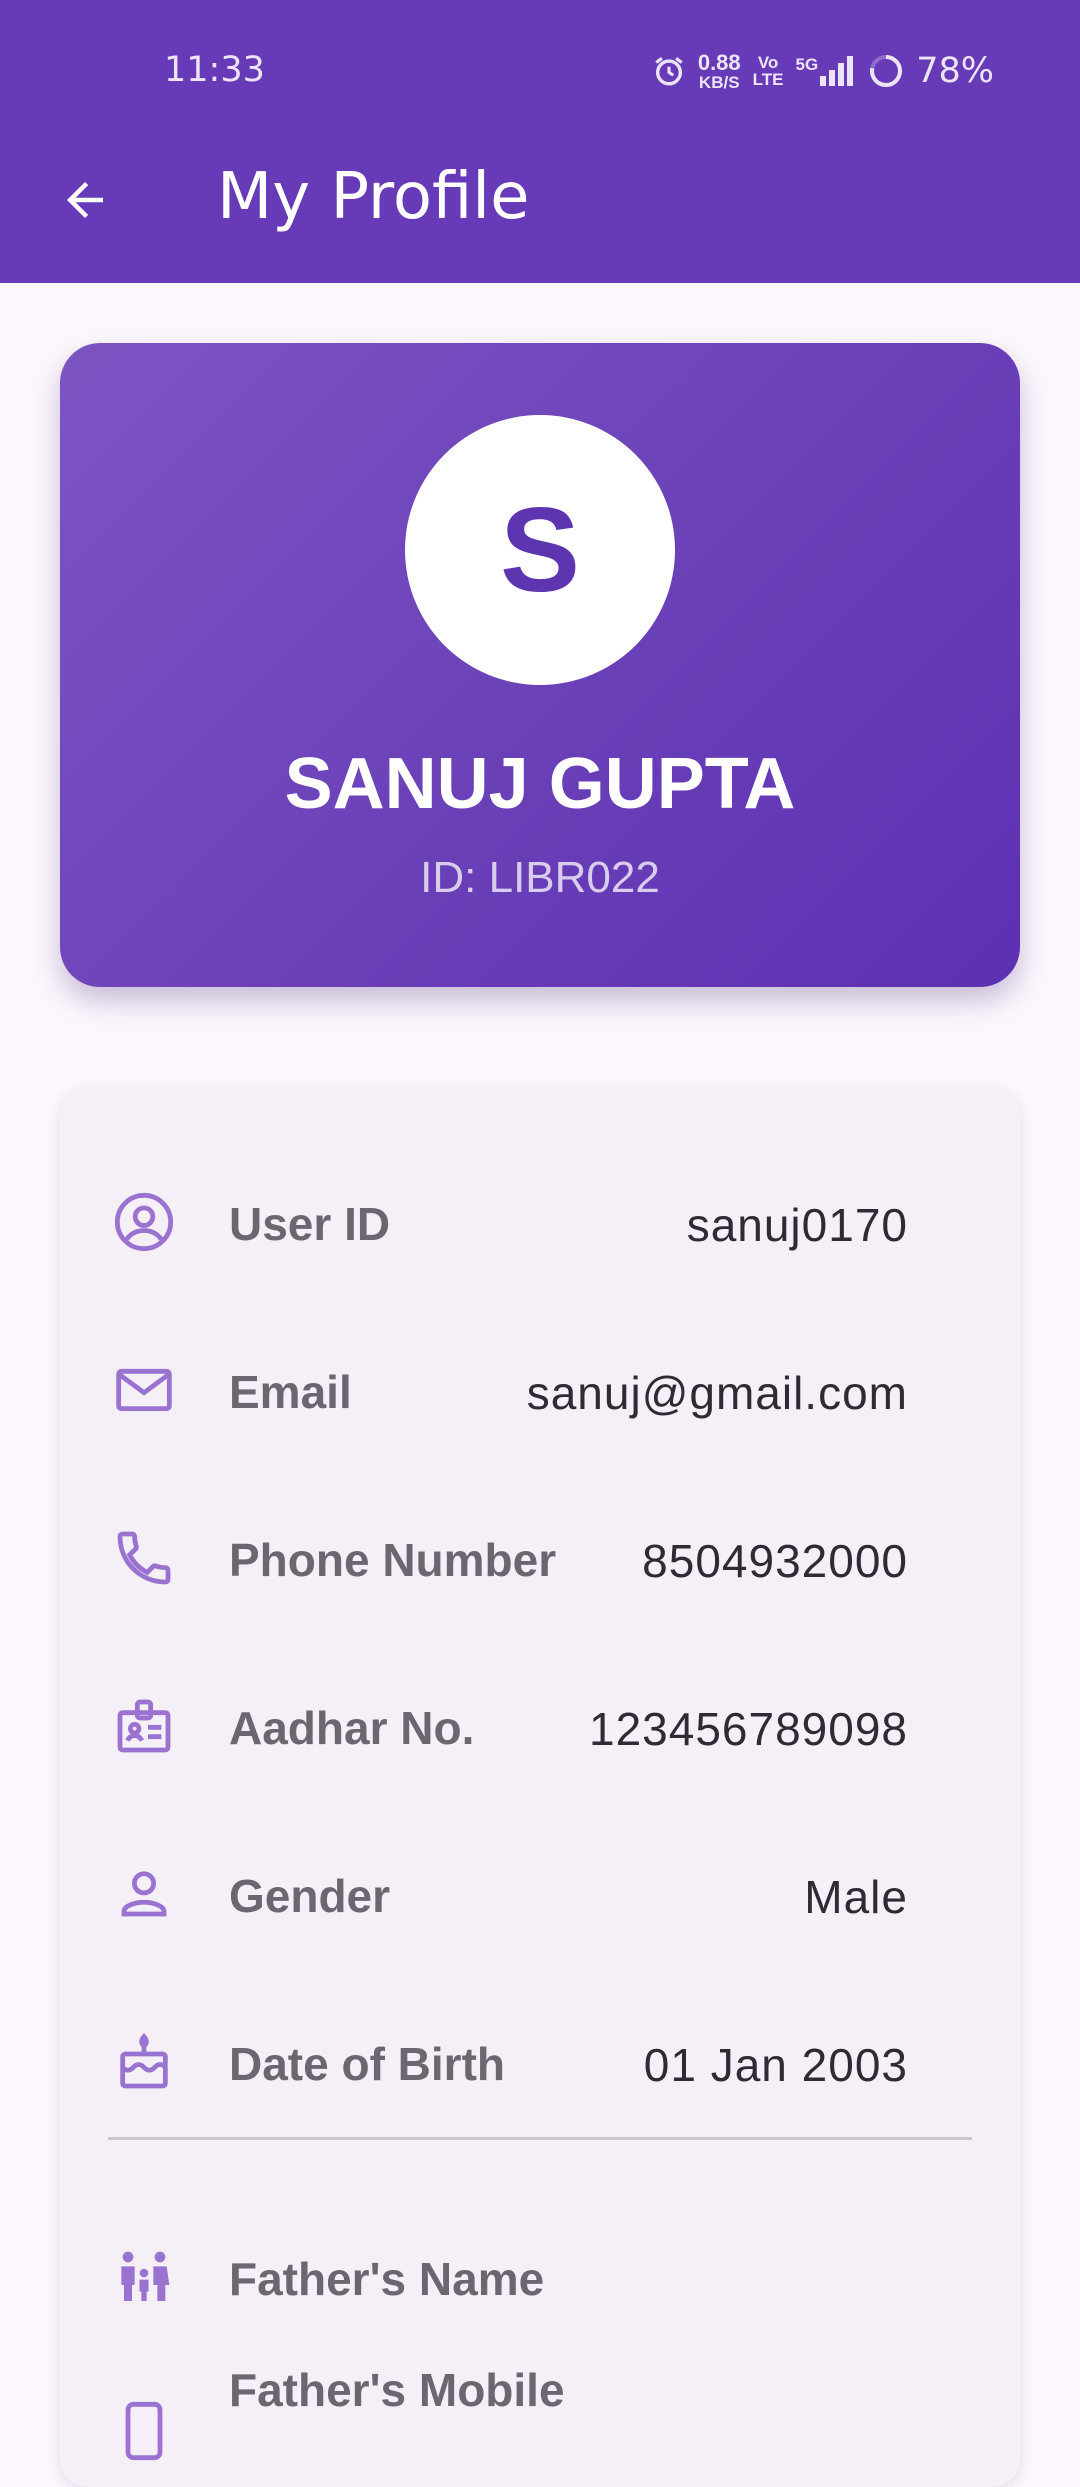 Image resolution: width=1080 pixels, height=2487 pixels. I want to click on signal-icon, so click(837, 71).